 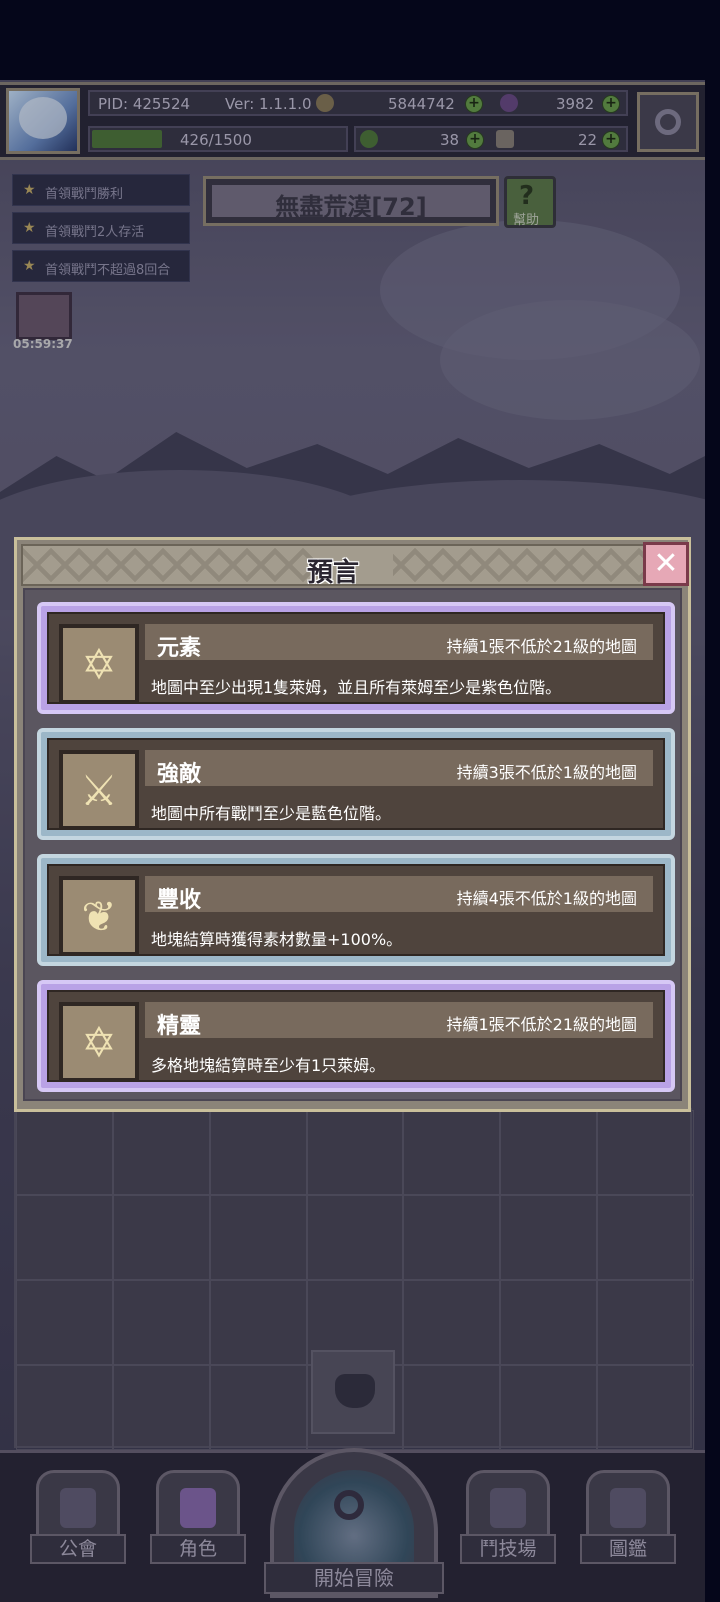 What do you see at coordinates (99, 916) in the screenshot?
I see `wheat-icon: ❦` at bounding box center [99, 916].